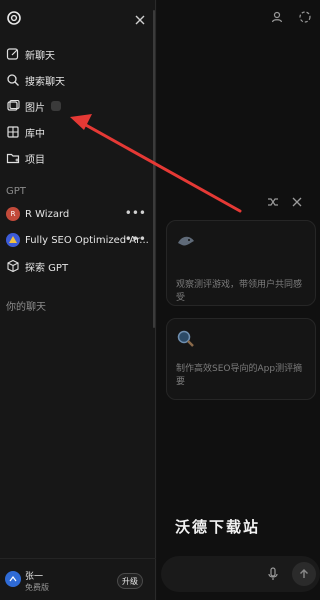 The height and width of the screenshot is (600, 320). What do you see at coordinates (241, 359) in the screenshot?
I see `suggestion-card: 制作高效SEO导向的App测评摘要` at bounding box center [241, 359].